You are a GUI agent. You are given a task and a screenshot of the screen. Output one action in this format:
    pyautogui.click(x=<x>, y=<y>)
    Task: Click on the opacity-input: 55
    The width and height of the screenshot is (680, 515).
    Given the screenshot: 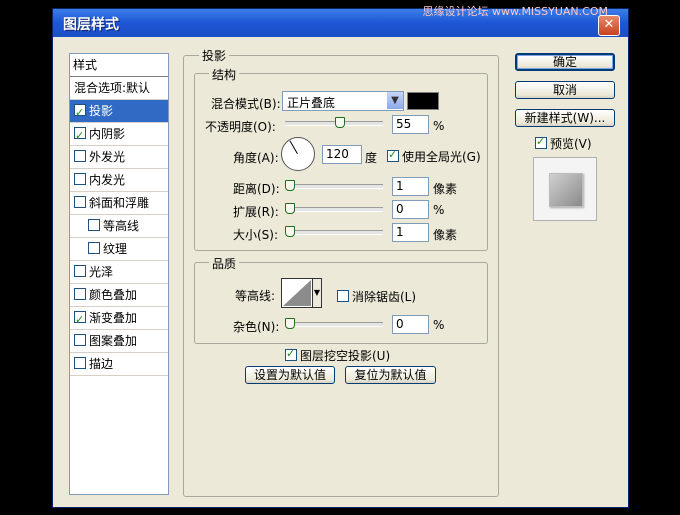 What is the action you would take?
    pyautogui.click(x=410, y=124)
    